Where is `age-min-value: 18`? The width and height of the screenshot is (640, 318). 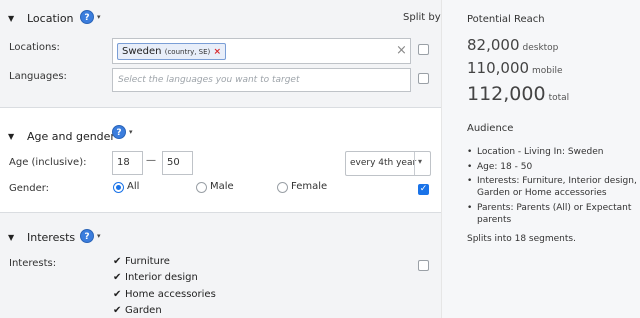
age-min-value: 18 is located at coordinates (123, 162).